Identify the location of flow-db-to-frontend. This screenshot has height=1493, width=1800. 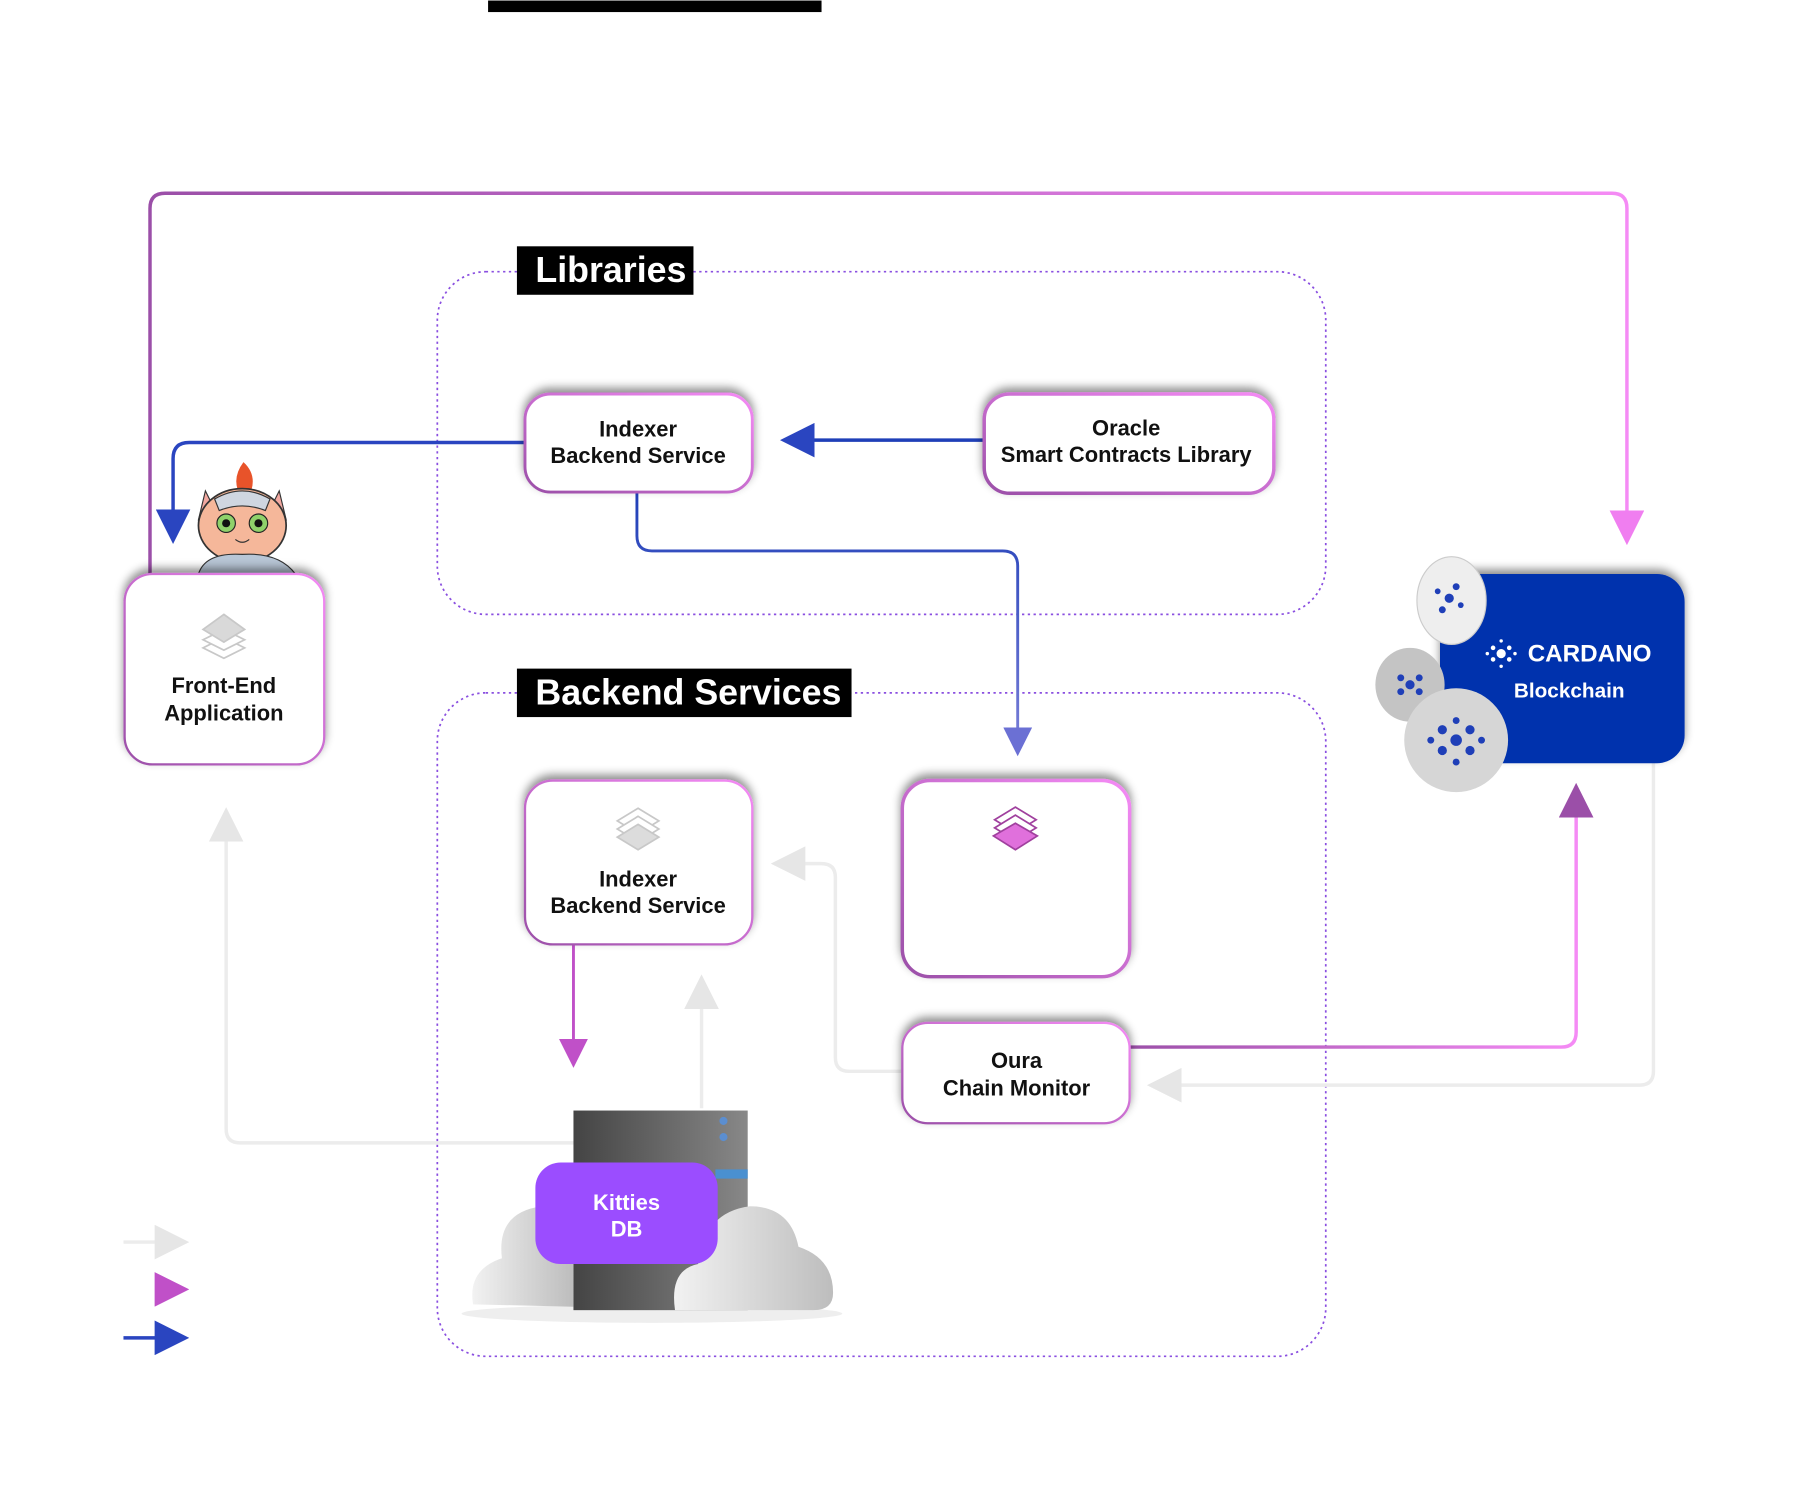
(391, 976).